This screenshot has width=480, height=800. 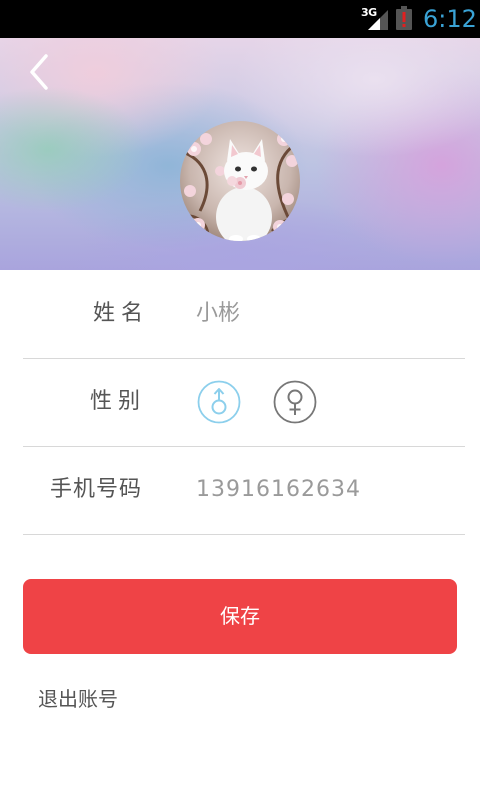 I want to click on avatar, so click(x=240, y=181).